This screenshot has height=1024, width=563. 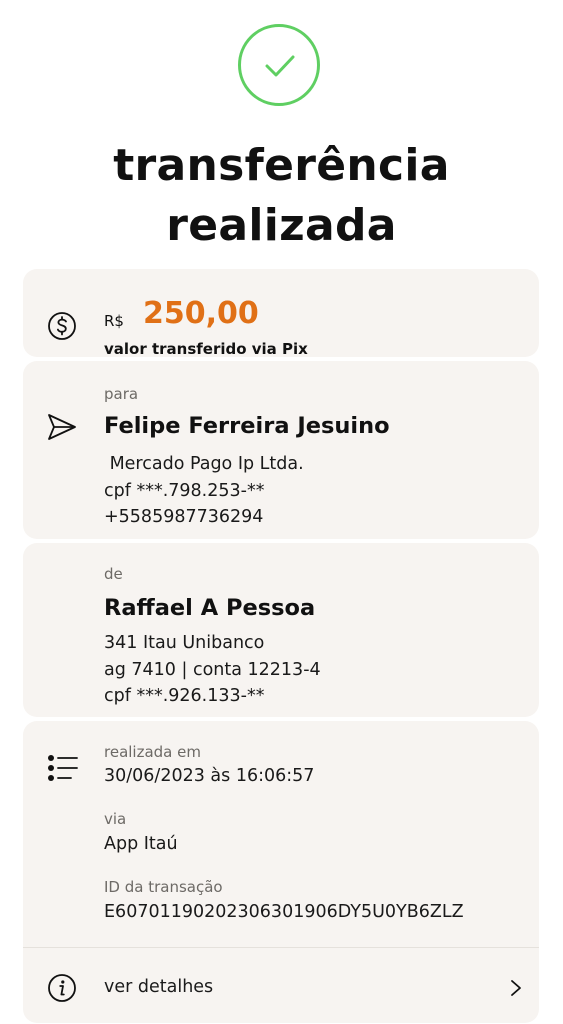 I want to click on sender-label: de, so click(x=113, y=574).